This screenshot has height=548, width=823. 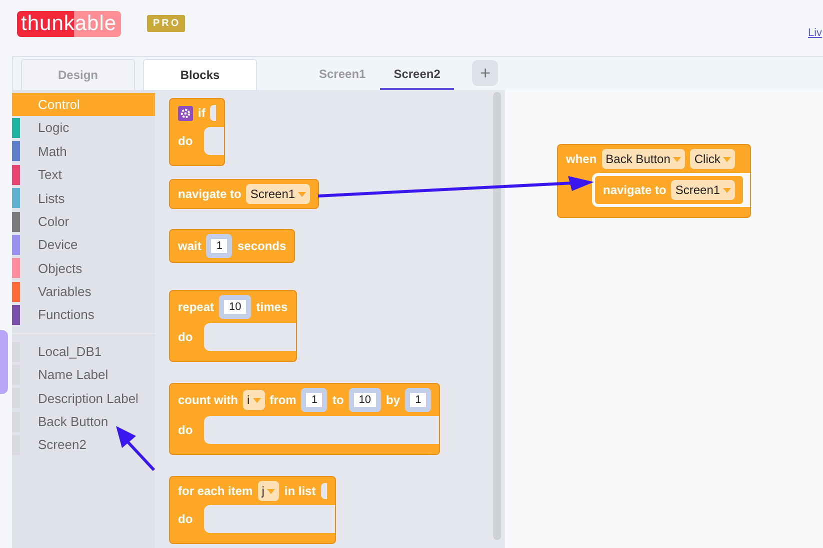 What do you see at coordinates (713, 159) in the screenshot?
I see `dropdown: Click` at bounding box center [713, 159].